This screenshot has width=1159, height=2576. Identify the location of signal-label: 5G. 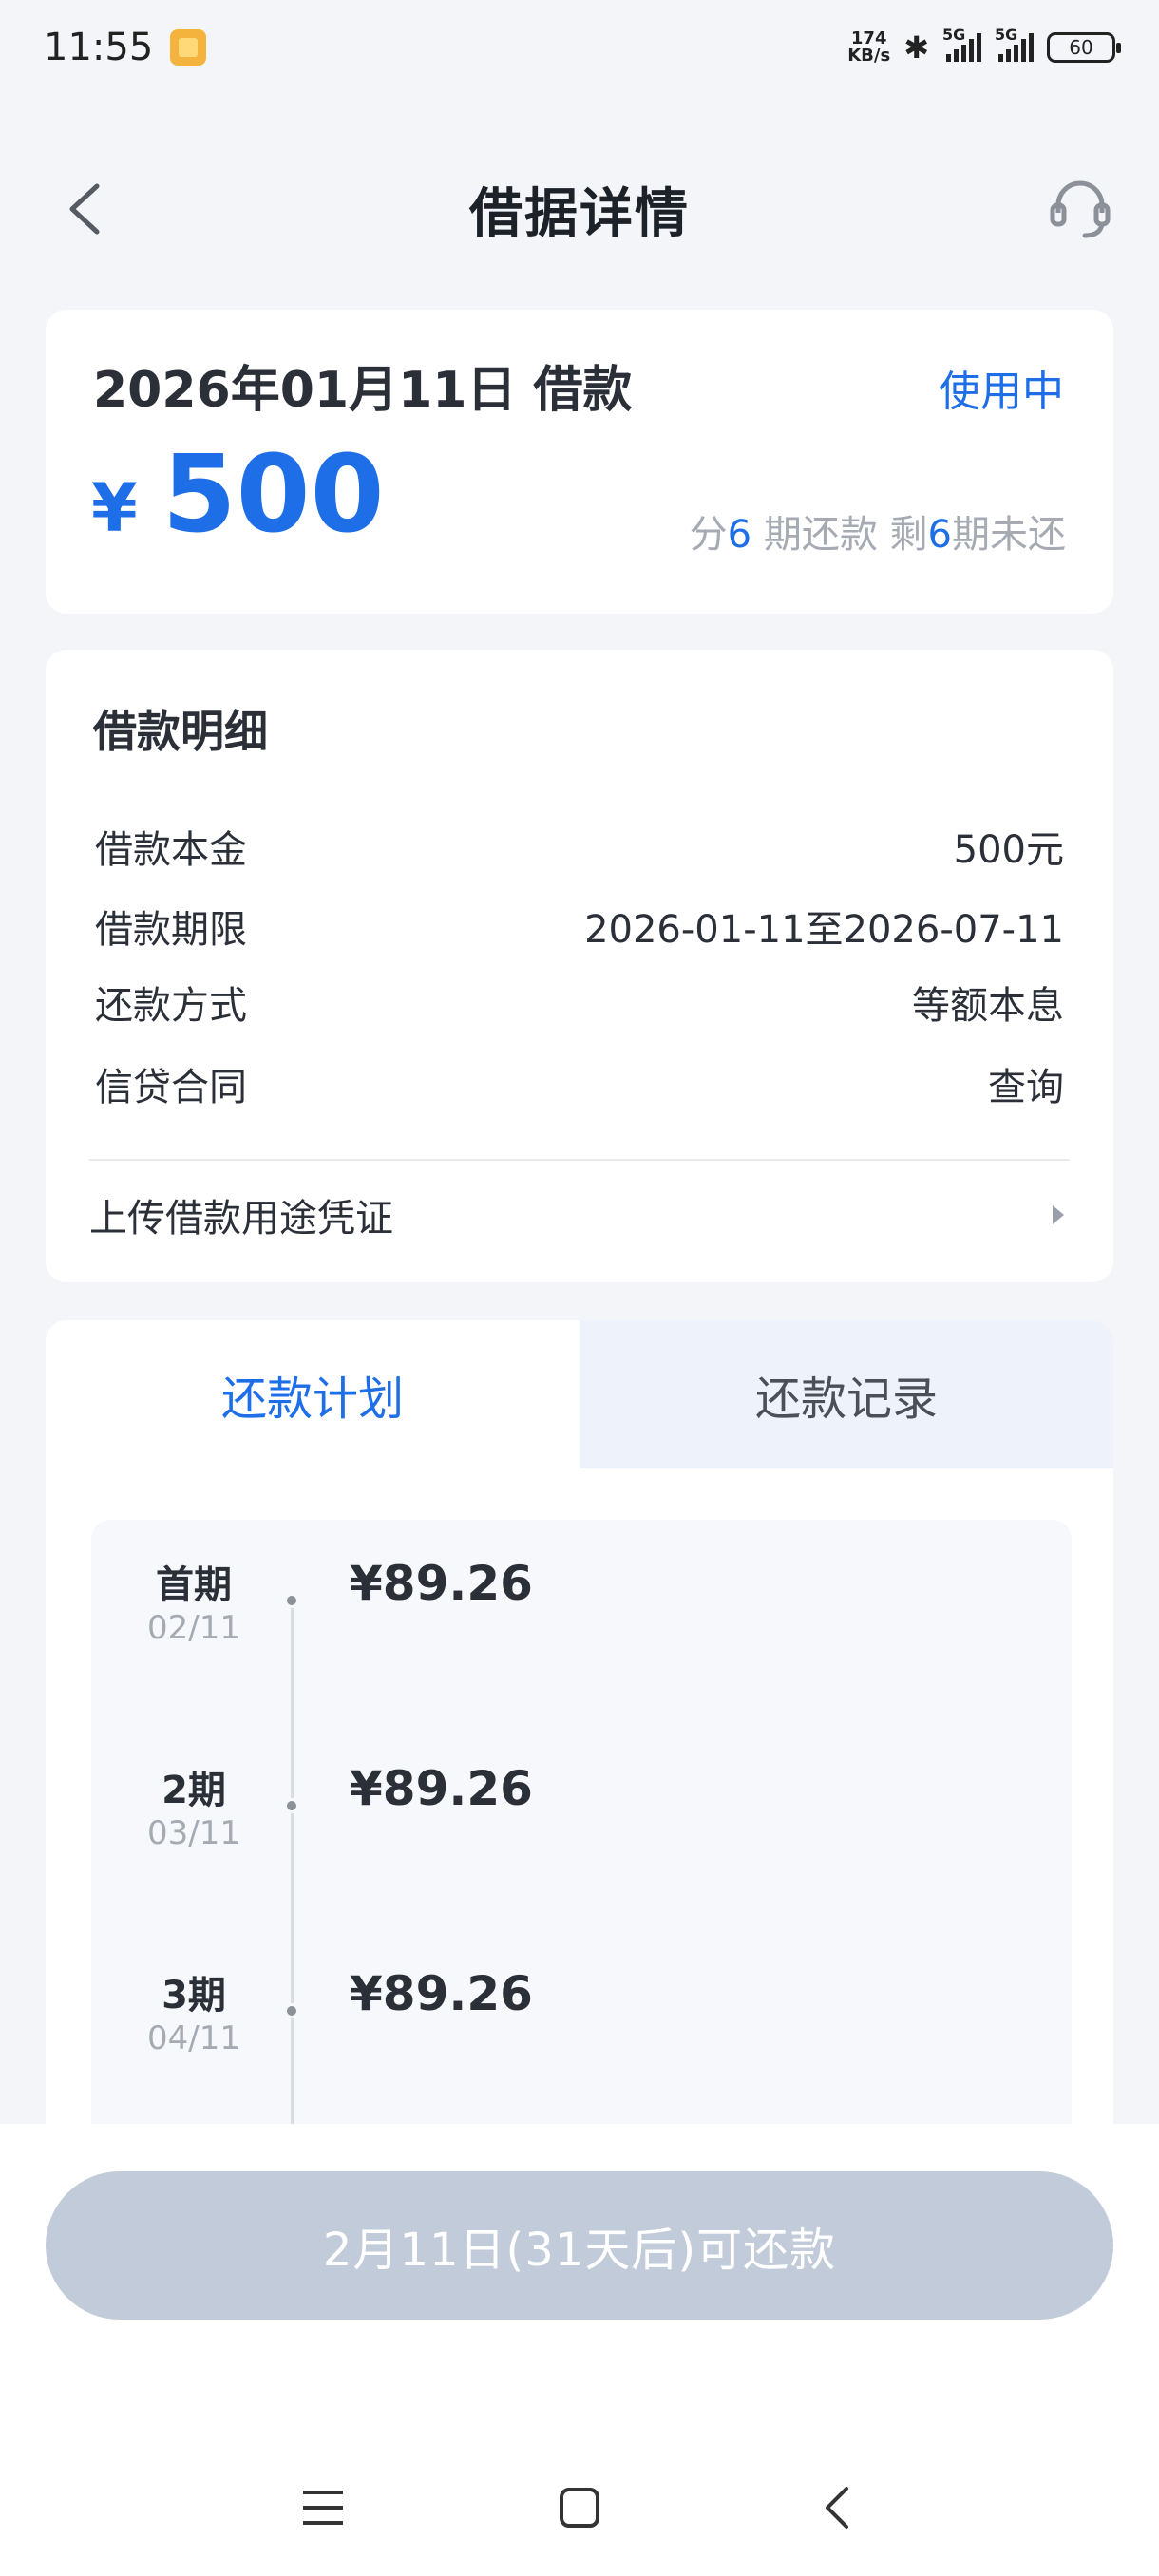
(954, 35).